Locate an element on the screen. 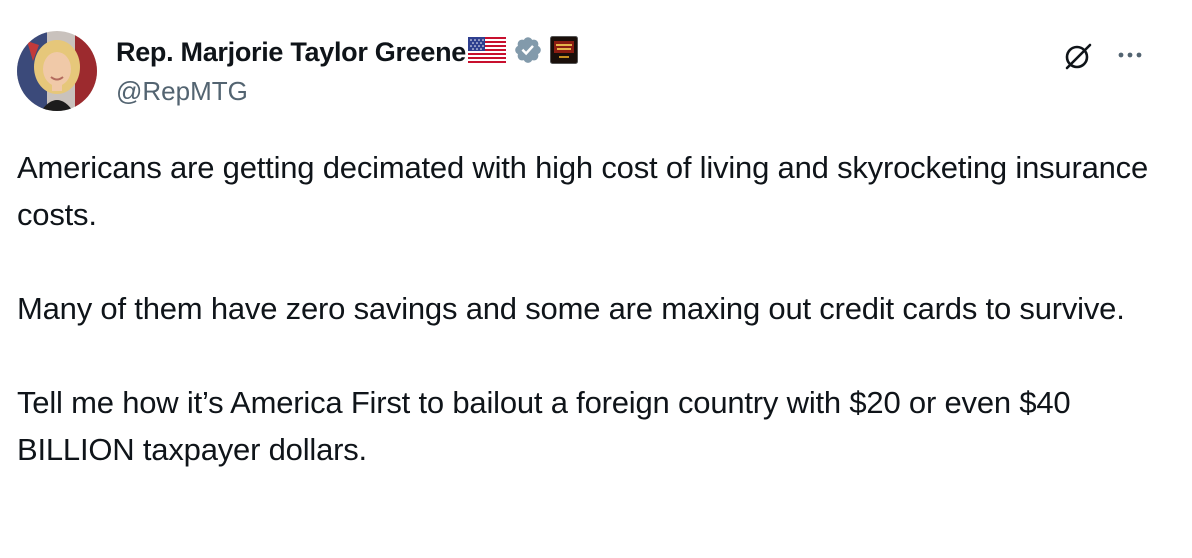  author-handle: @RepMTG is located at coordinates (182, 91).